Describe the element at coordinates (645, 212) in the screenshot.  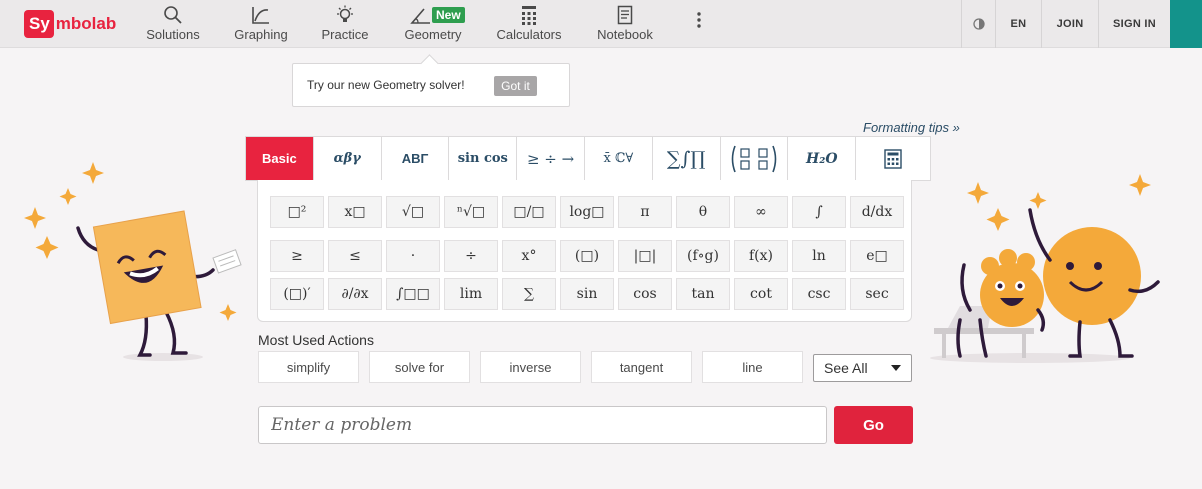
I see `key-pi: π` at that location.